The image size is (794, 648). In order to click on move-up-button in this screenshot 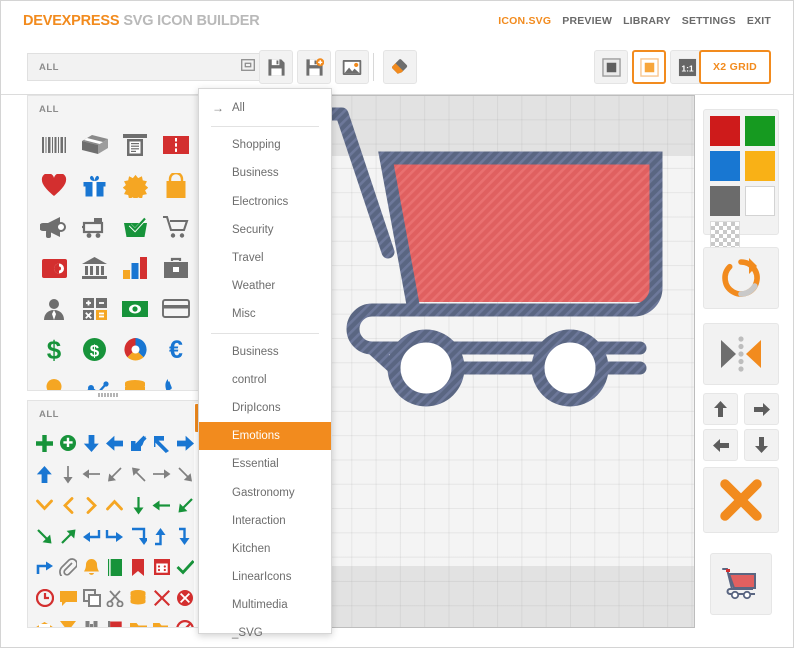, I will do `click(720, 409)`.